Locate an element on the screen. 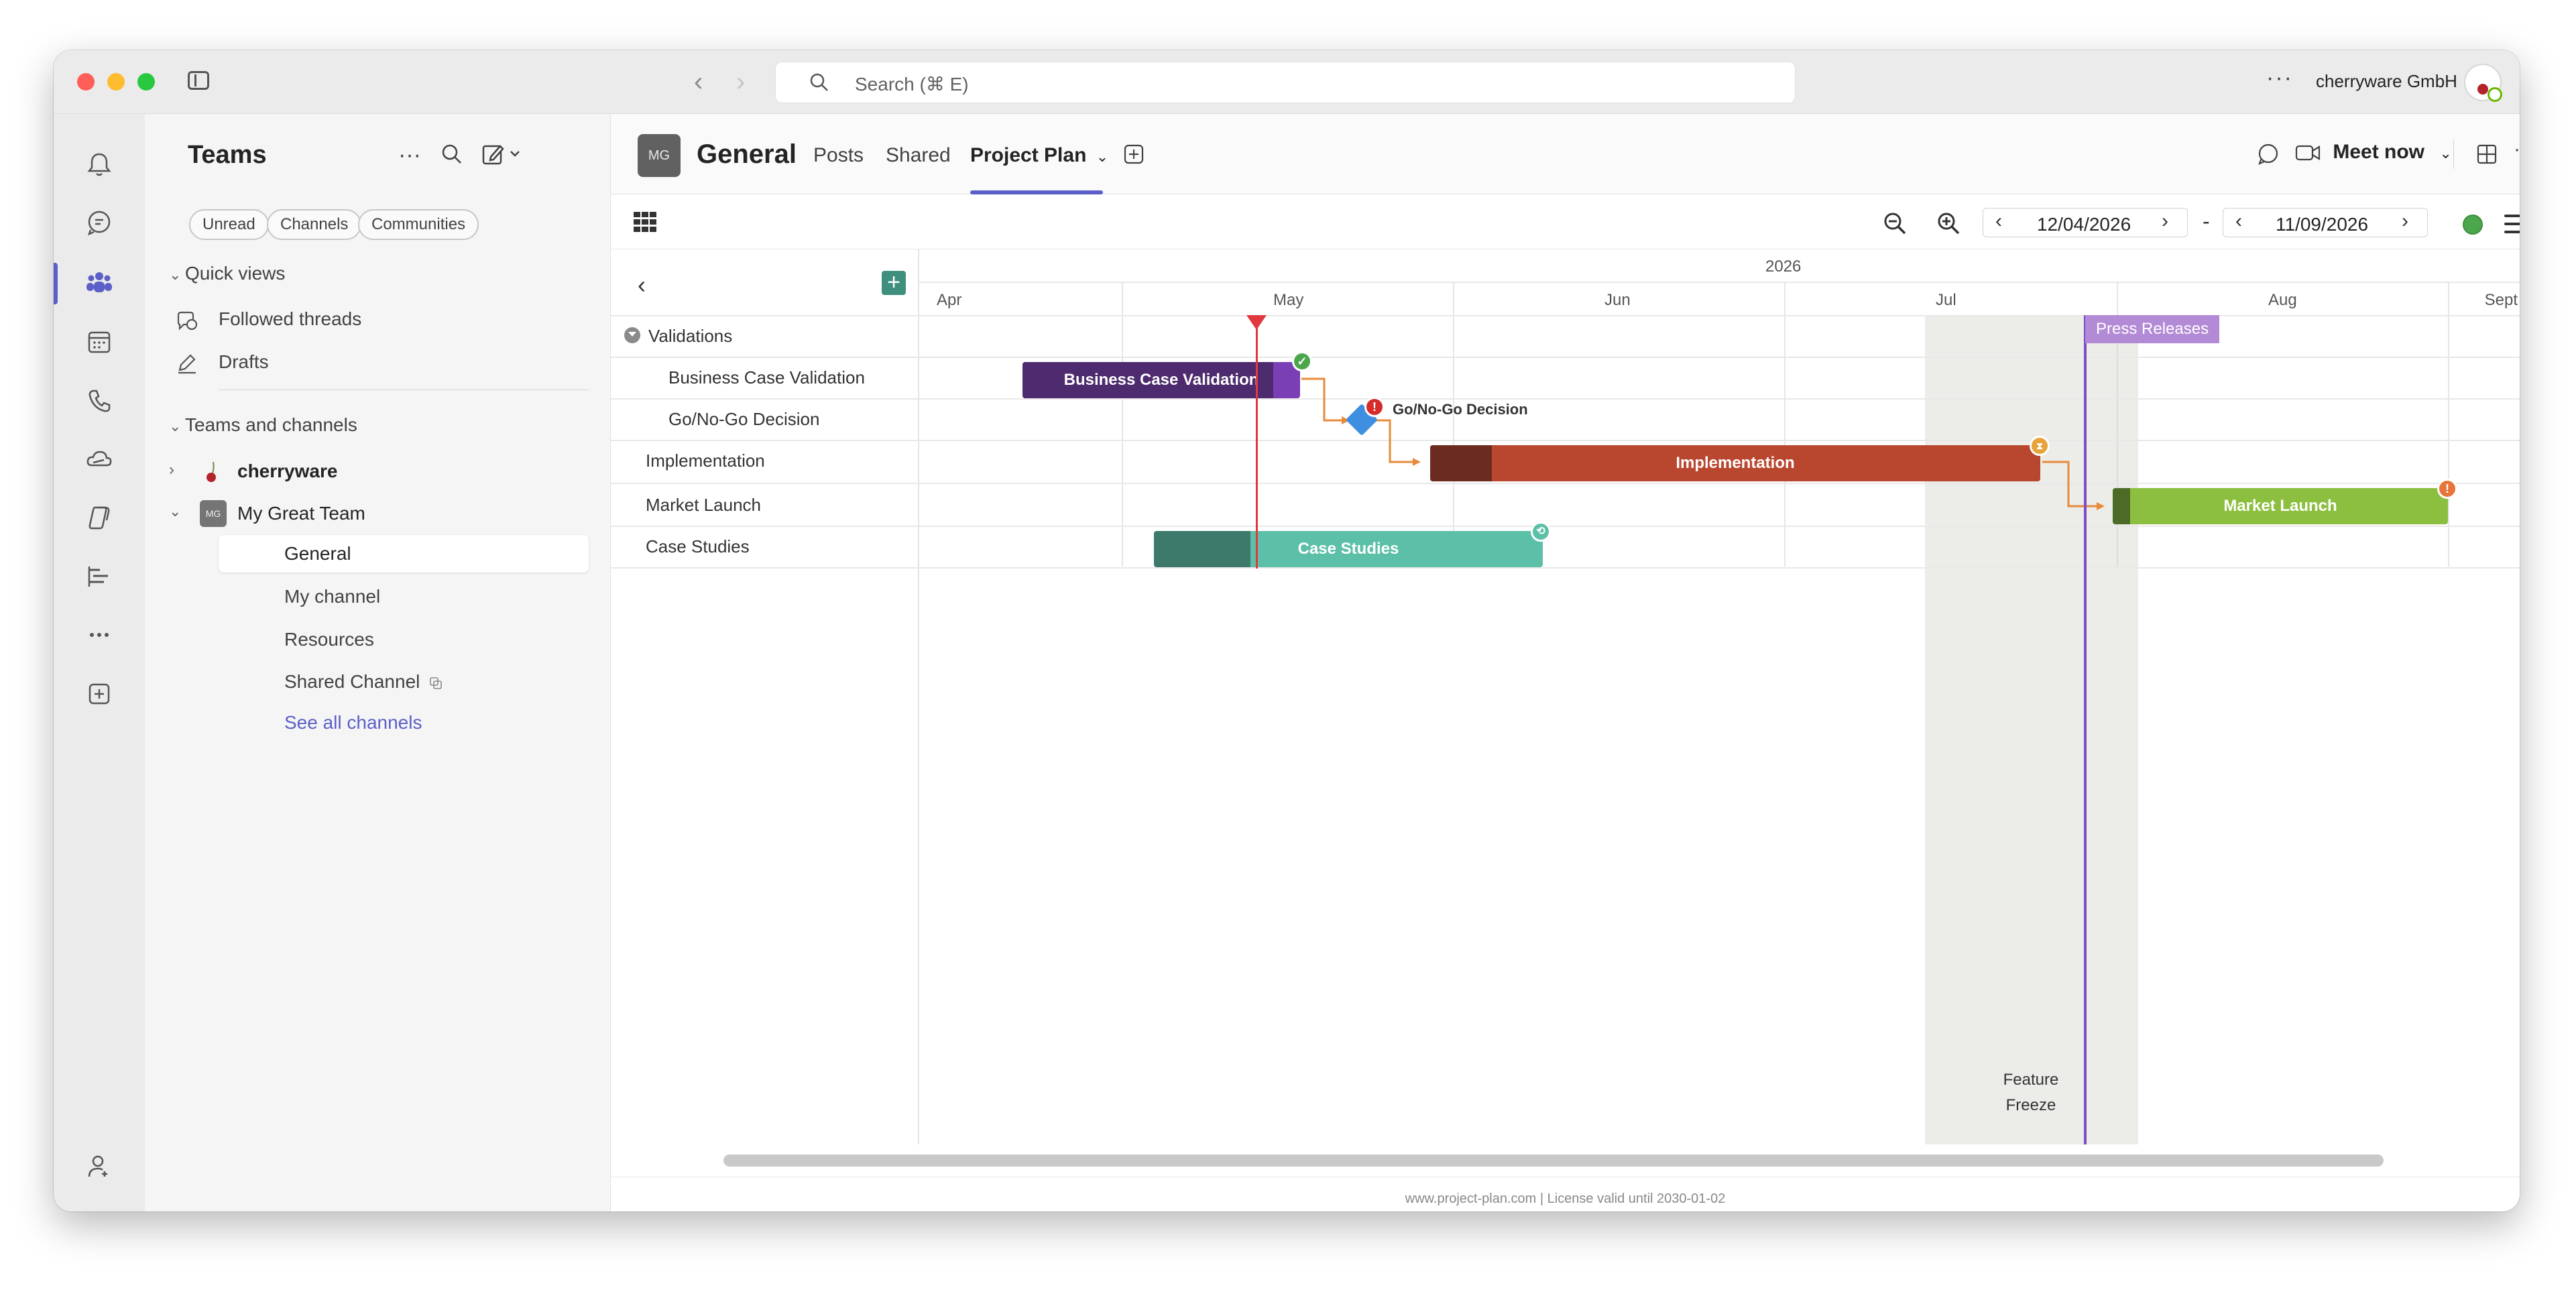 The image size is (2576, 1302). grid-view-icon is located at coordinates (645, 222).